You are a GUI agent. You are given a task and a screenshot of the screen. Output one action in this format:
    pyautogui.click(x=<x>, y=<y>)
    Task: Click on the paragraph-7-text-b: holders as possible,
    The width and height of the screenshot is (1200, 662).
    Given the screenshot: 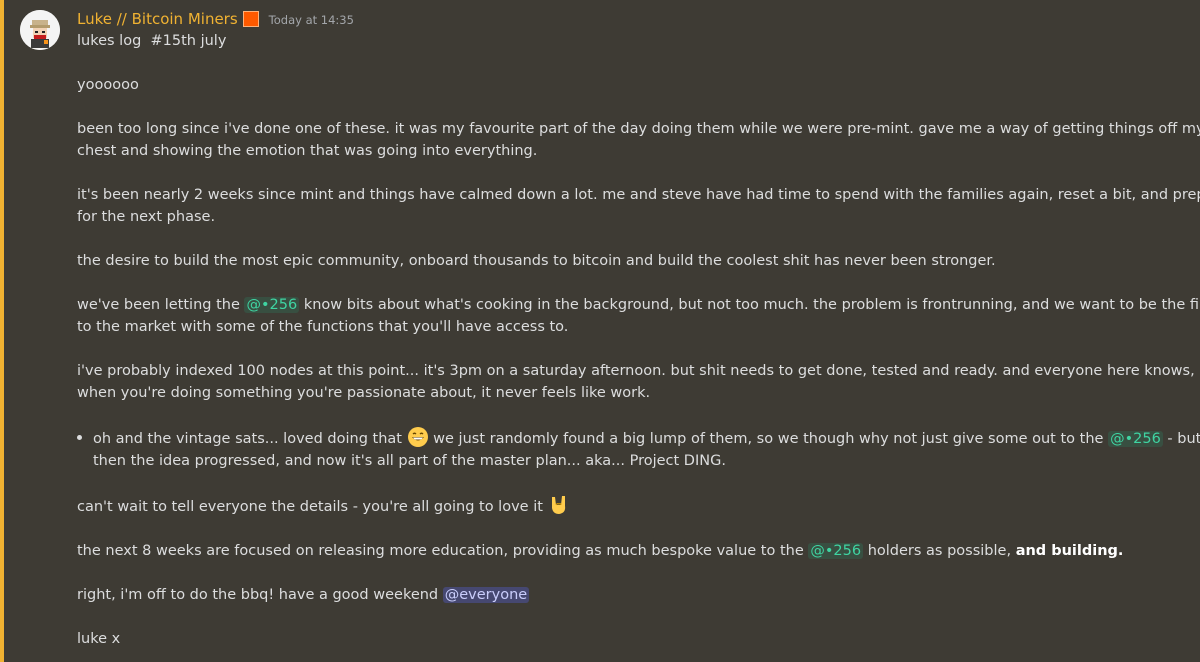 What is the action you would take?
    pyautogui.click(x=939, y=551)
    